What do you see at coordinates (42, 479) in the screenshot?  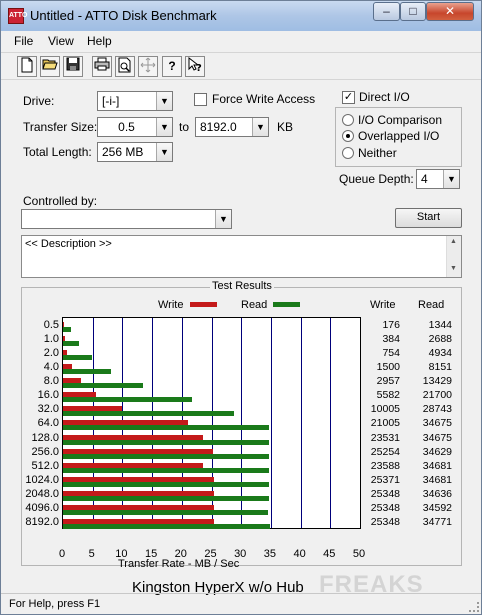 I see `category-label: 1024.0` at bounding box center [42, 479].